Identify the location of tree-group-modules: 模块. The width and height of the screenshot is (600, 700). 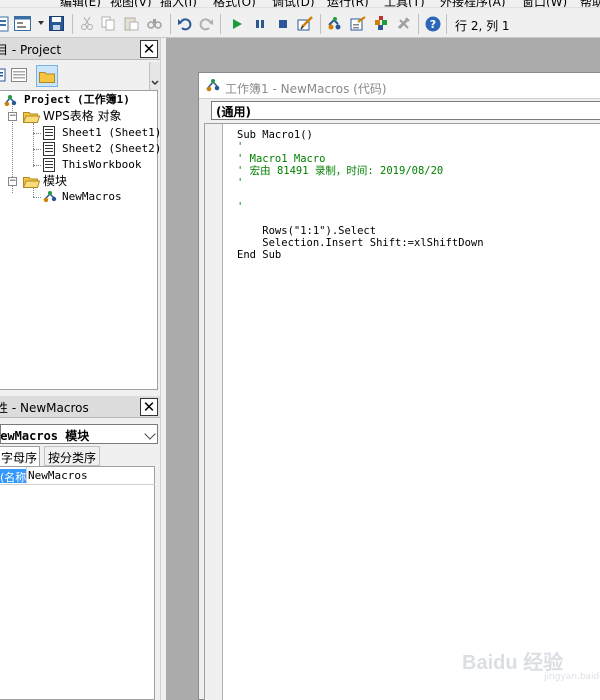
(55, 181).